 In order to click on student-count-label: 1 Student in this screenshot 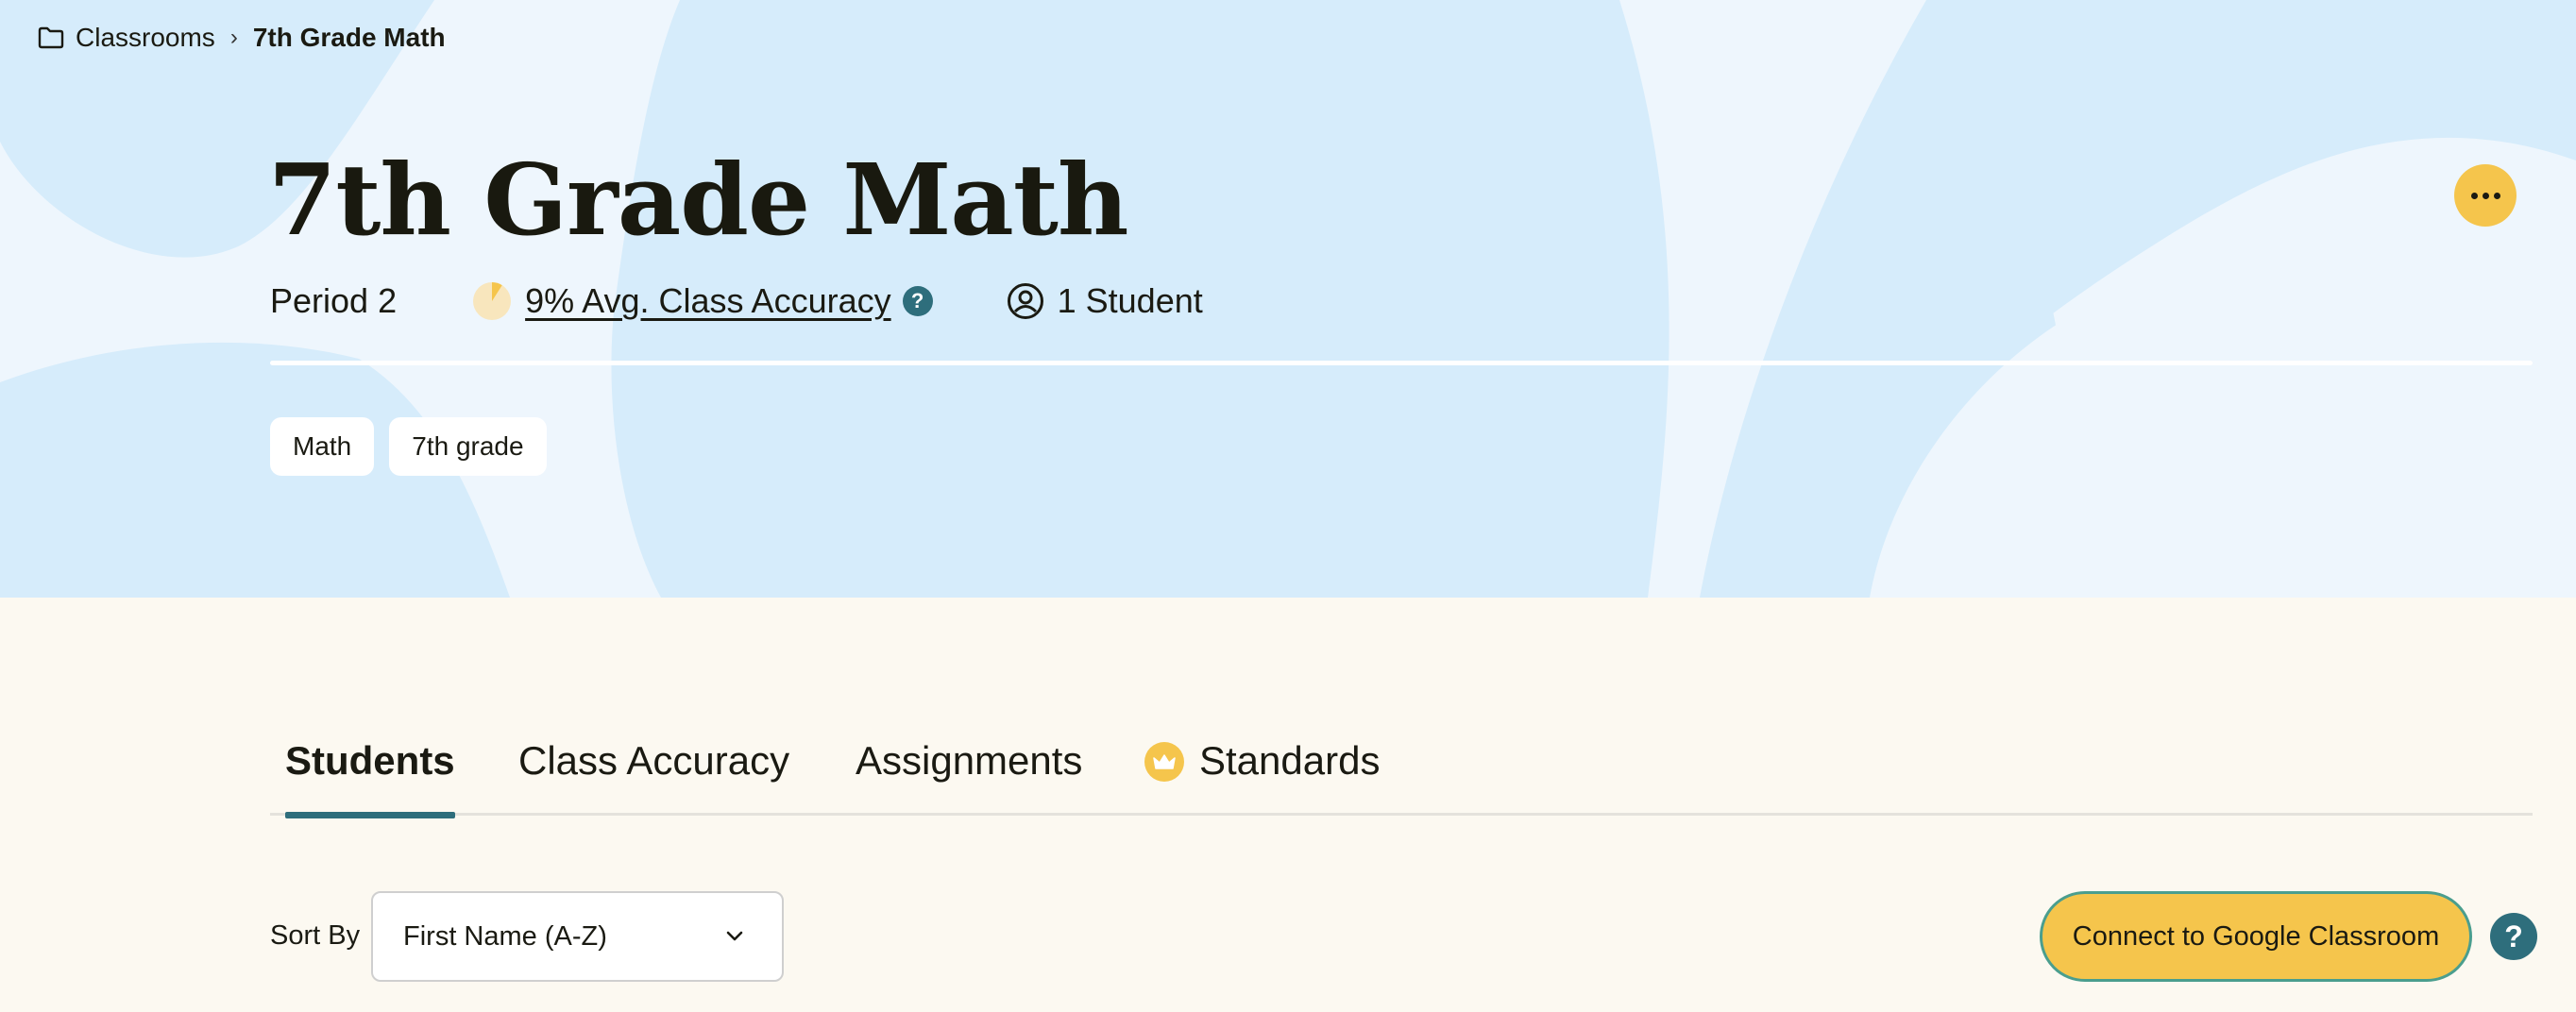, I will do `click(1130, 301)`.